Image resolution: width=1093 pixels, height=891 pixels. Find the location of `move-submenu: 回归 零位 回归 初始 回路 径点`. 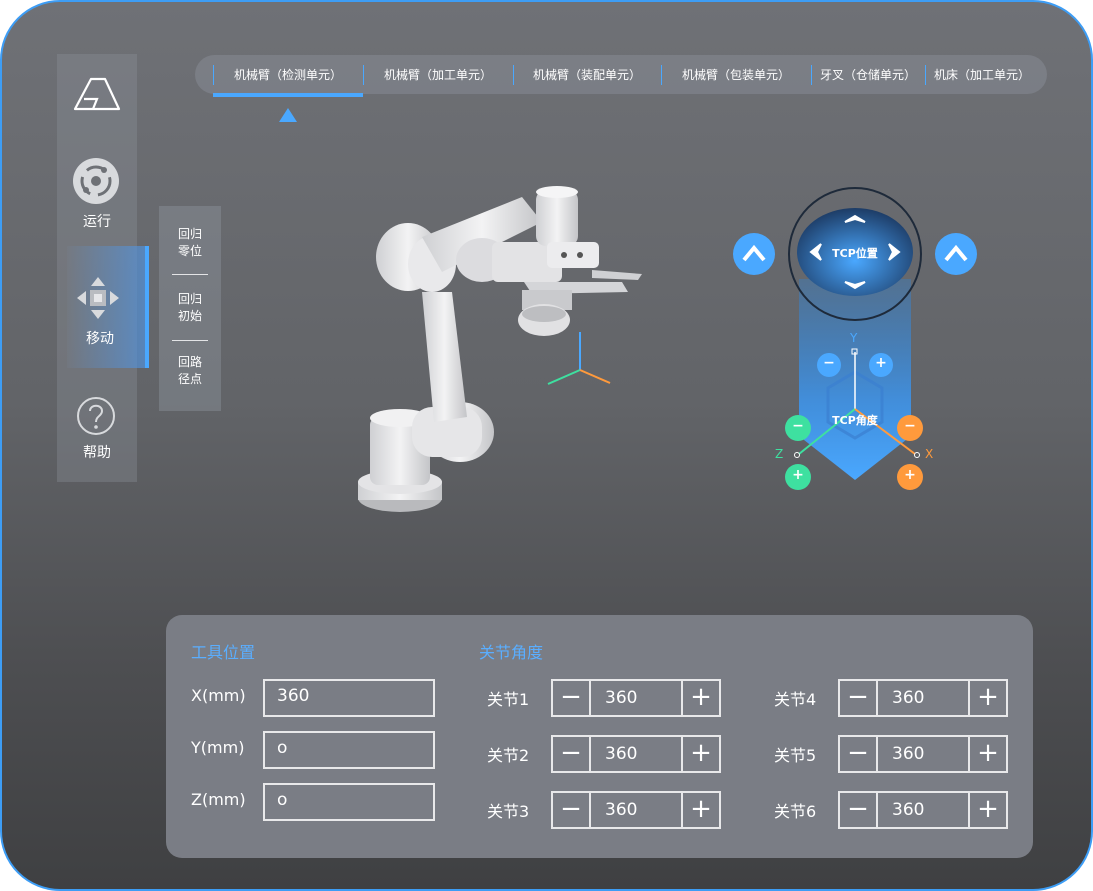

move-submenu: 回归 零位 回归 初始 回路 径点 is located at coordinates (190, 308).